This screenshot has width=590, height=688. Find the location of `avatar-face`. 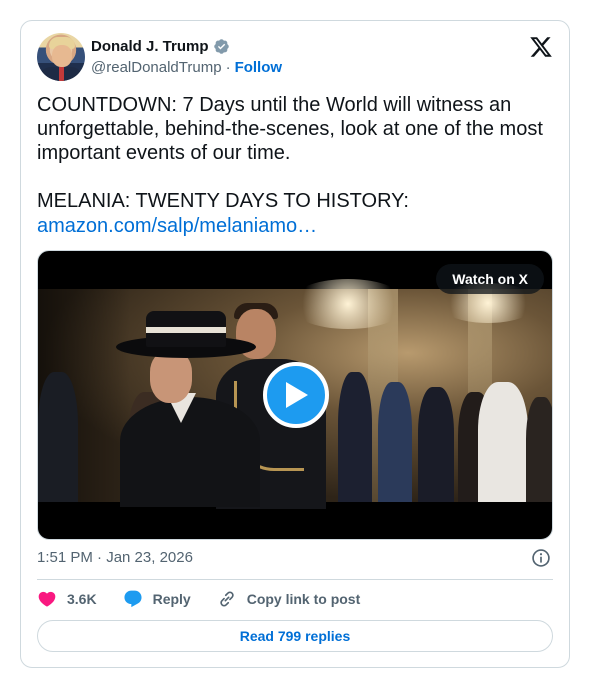

avatar-face is located at coordinates (62, 56).